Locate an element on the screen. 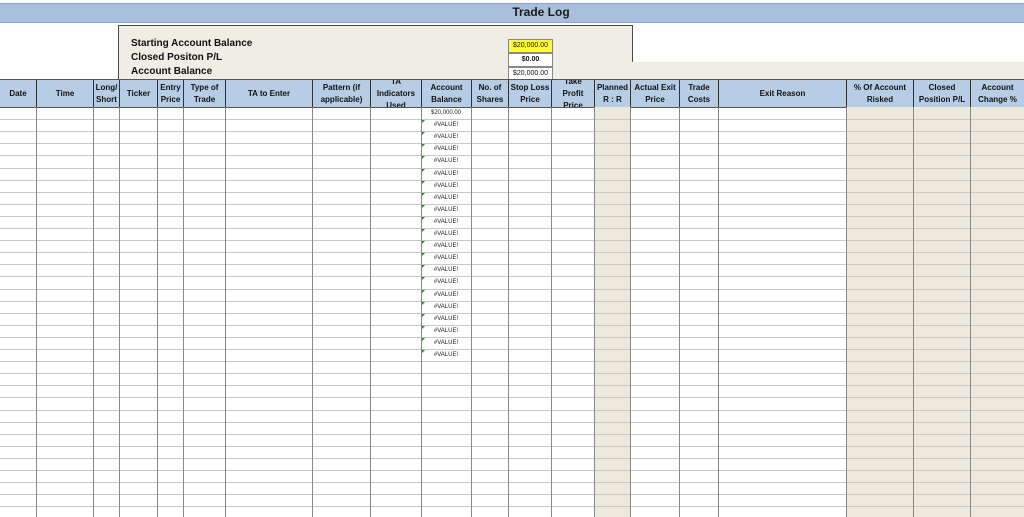 The height and width of the screenshot is (517, 1024). header-exit-reason: Exit Reason is located at coordinates (782, 93).